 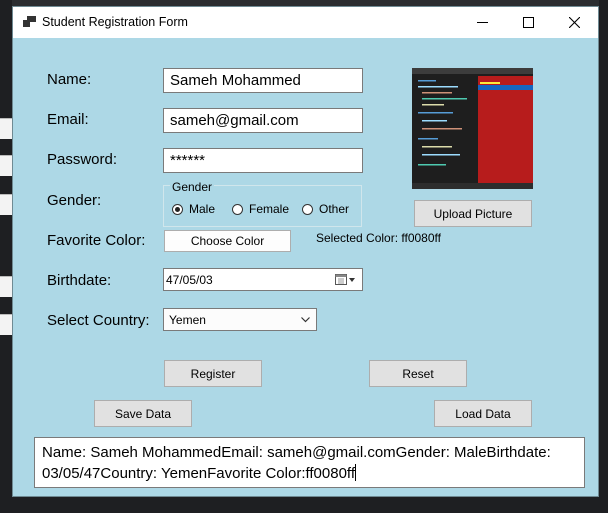 What do you see at coordinates (263, 279) in the screenshot?
I see `birthdate-picker: 47/05/03` at bounding box center [263, 279].